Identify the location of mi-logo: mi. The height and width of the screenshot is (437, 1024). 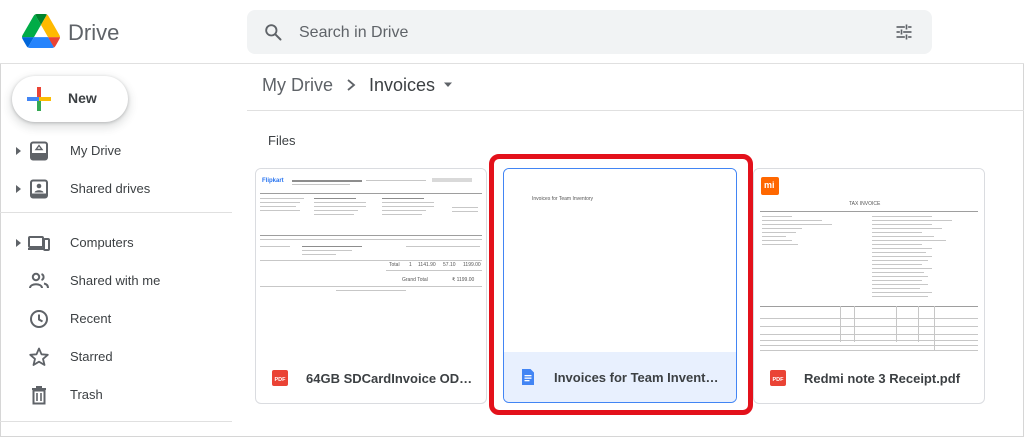
(770, 186).